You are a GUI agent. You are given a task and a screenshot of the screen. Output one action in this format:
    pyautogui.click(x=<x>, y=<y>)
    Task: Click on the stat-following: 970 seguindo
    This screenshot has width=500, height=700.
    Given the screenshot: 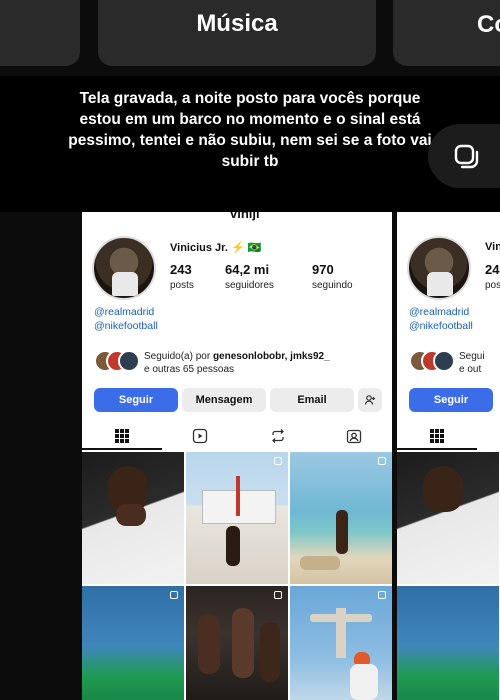 What is the action you would take?
    pyautogui.click(x=332, y=276)
    